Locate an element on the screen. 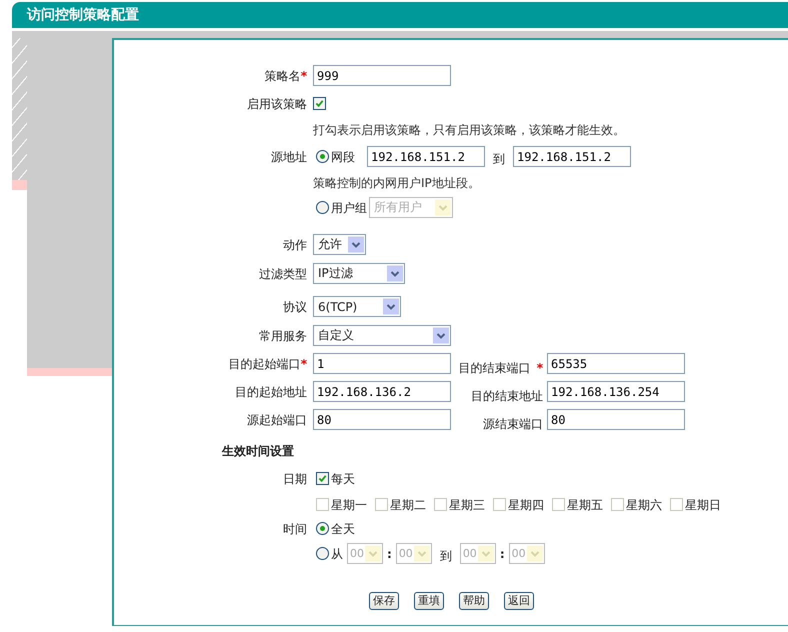 The height and width of the screenshot is (632, 788). field-label: 源地址 is located at coordinates (289, 157).